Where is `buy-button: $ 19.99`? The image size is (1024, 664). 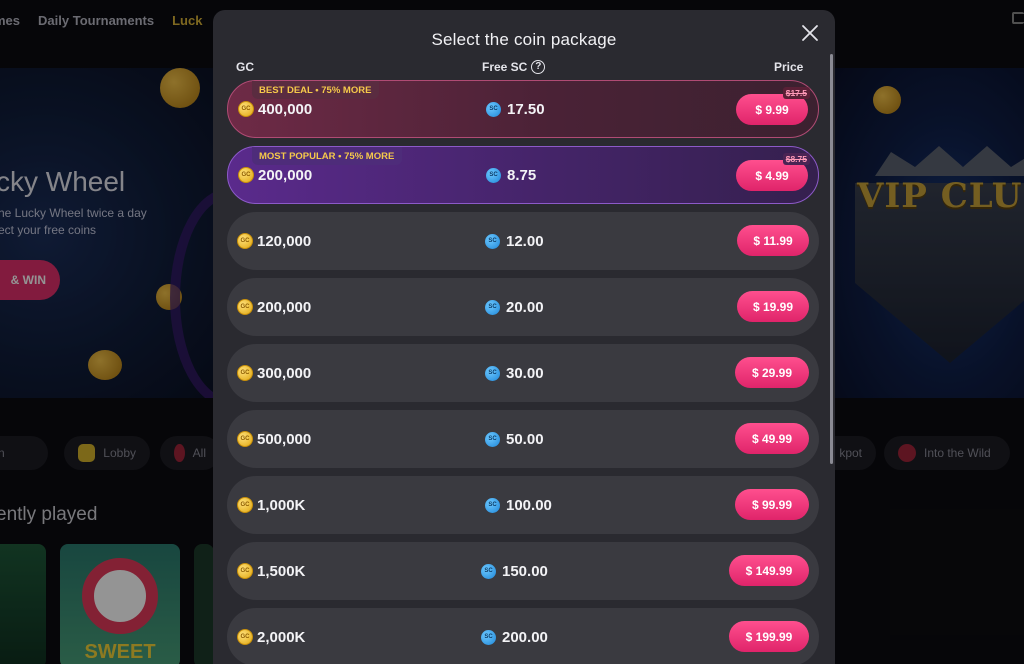 buy-button: $ 19.99 is located at coordinates (773, 306).